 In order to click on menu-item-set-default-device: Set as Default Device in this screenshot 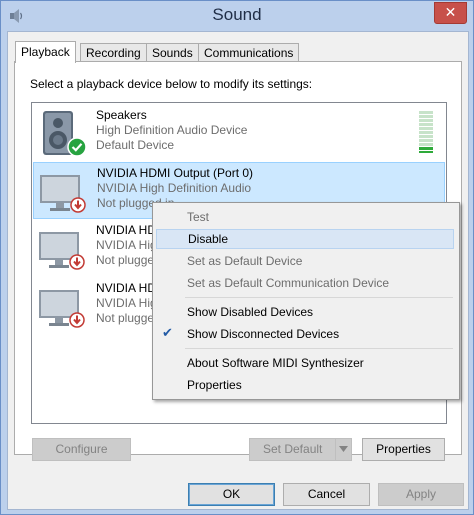, I will do `click(305, 261)`.